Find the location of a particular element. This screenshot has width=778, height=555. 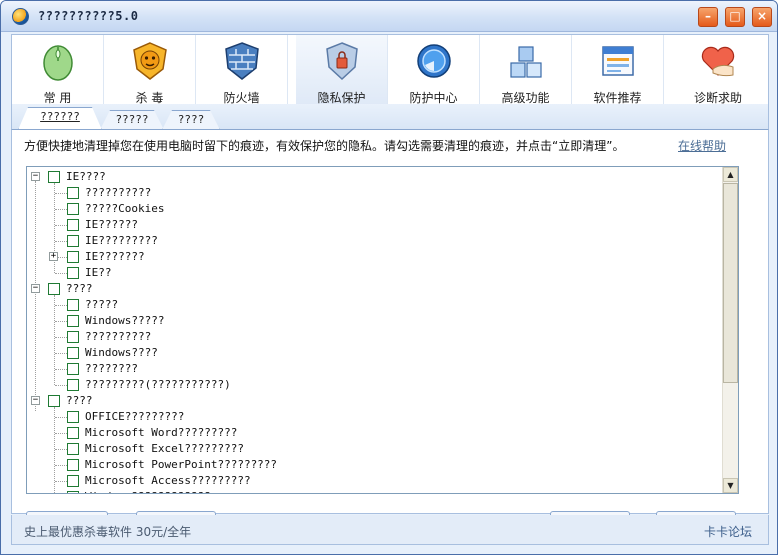

status-bar: 史上最优惠杀毒软件 30元/全年 卡卡论坛 is located at coordinates (390, 530).